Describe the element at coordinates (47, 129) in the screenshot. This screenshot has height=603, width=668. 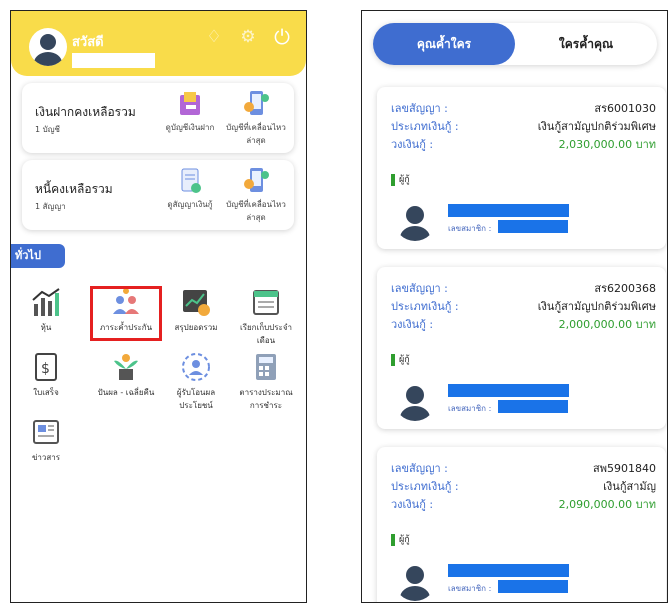
I see `savings-count: 1 บัญชี` at that location.